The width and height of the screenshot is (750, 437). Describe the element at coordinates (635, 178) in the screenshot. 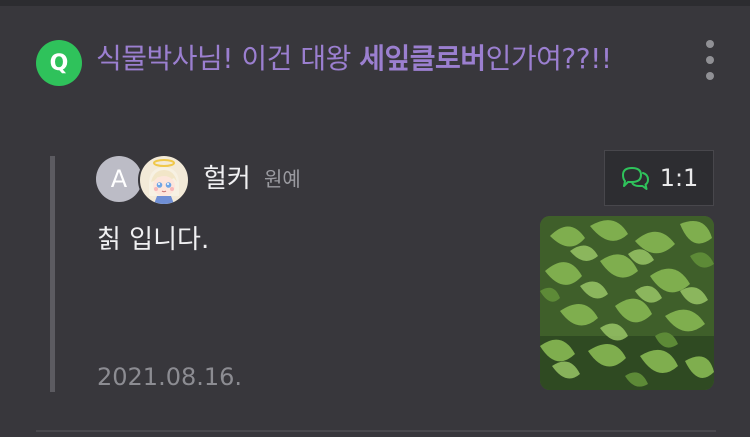

I see `chat-bubbles-icon` at that location.